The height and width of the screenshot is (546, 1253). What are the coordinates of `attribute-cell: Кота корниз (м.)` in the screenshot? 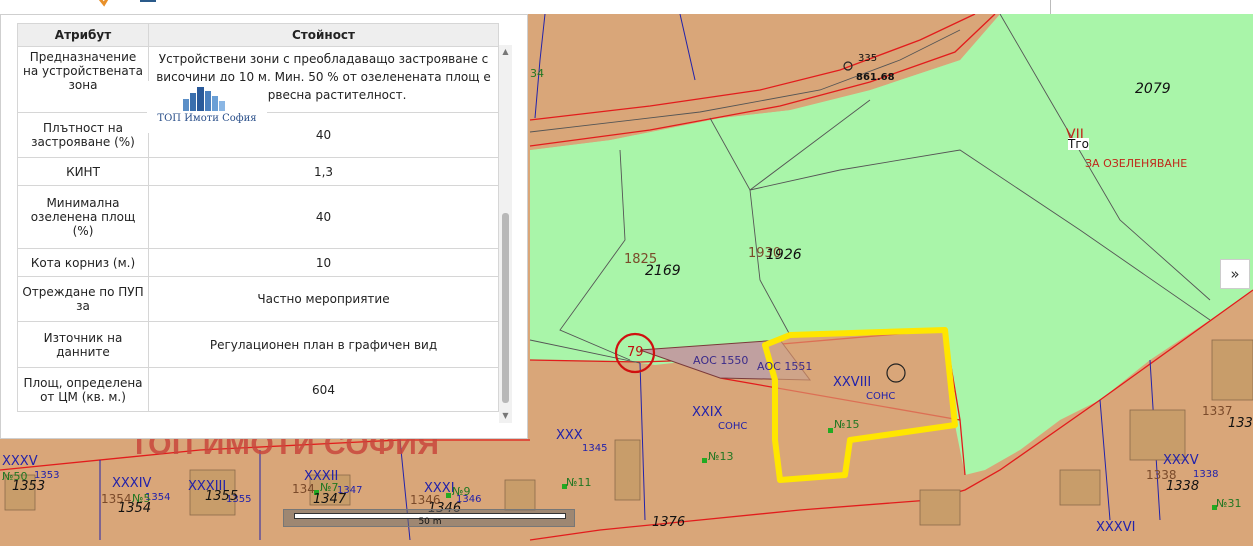 It's located at (83, 262).